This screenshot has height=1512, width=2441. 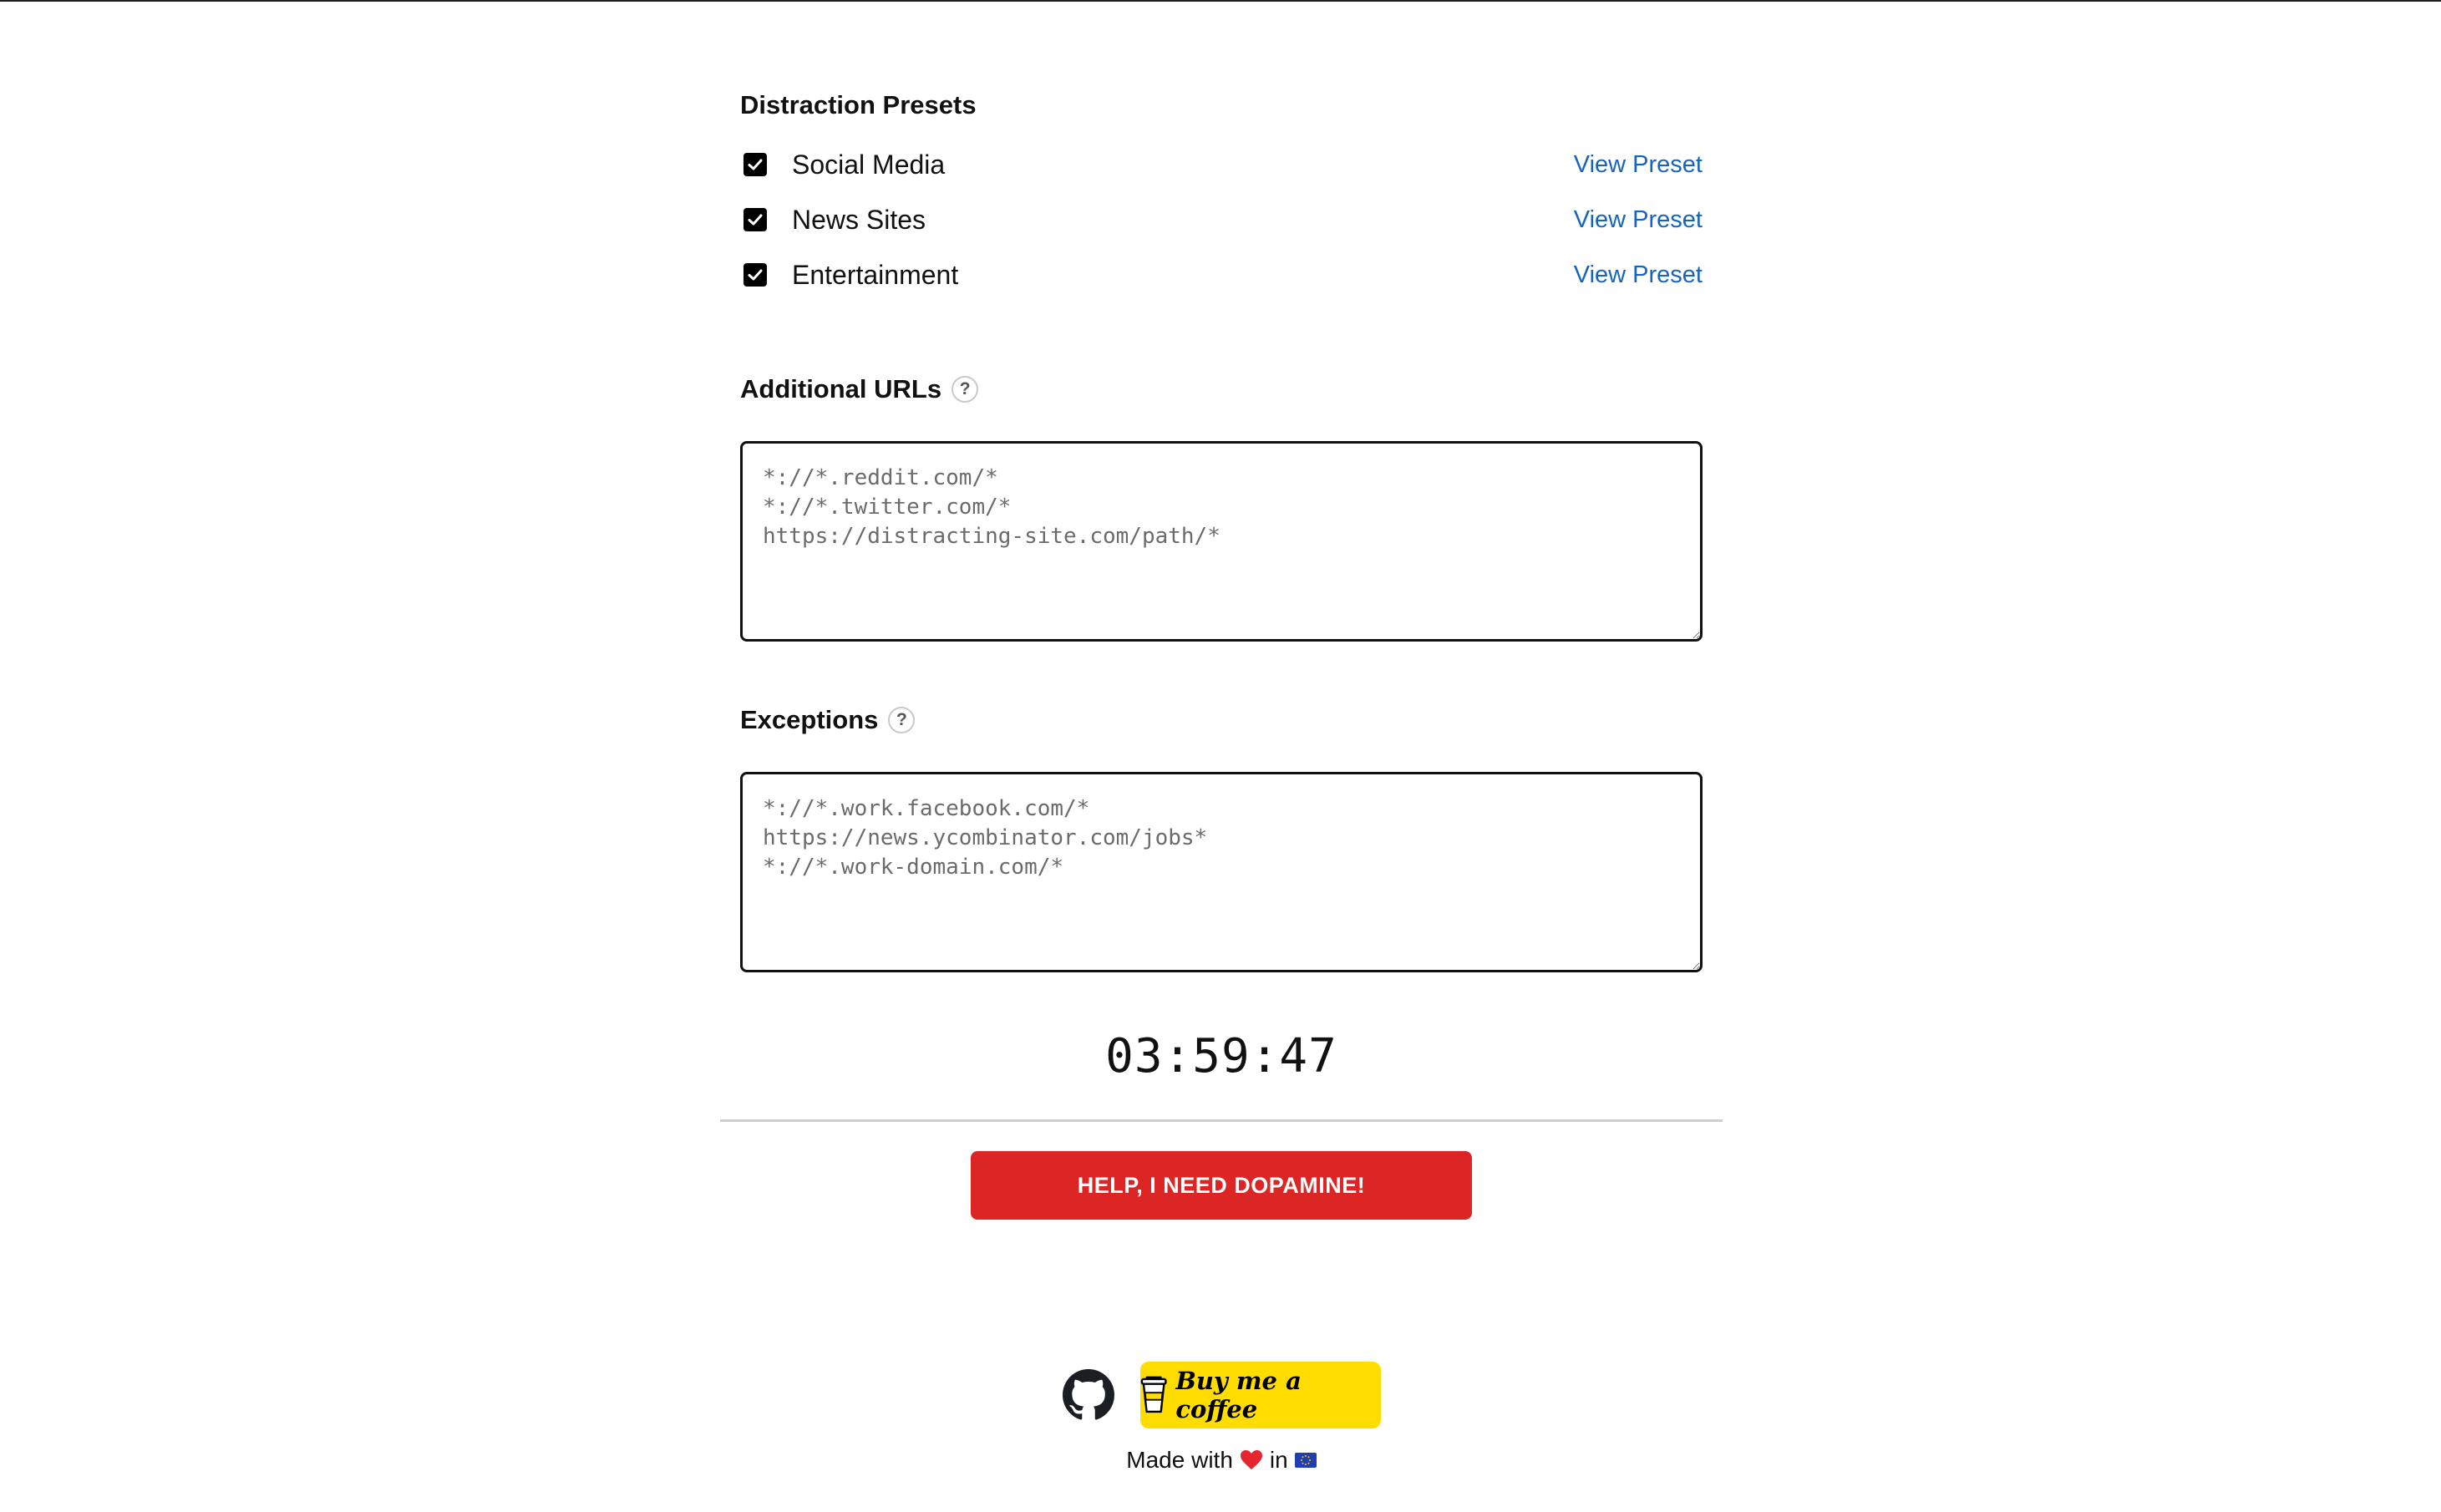 I want to click on preset-row-social-media: Social Media View Preset, so click(x=1223, y=164).